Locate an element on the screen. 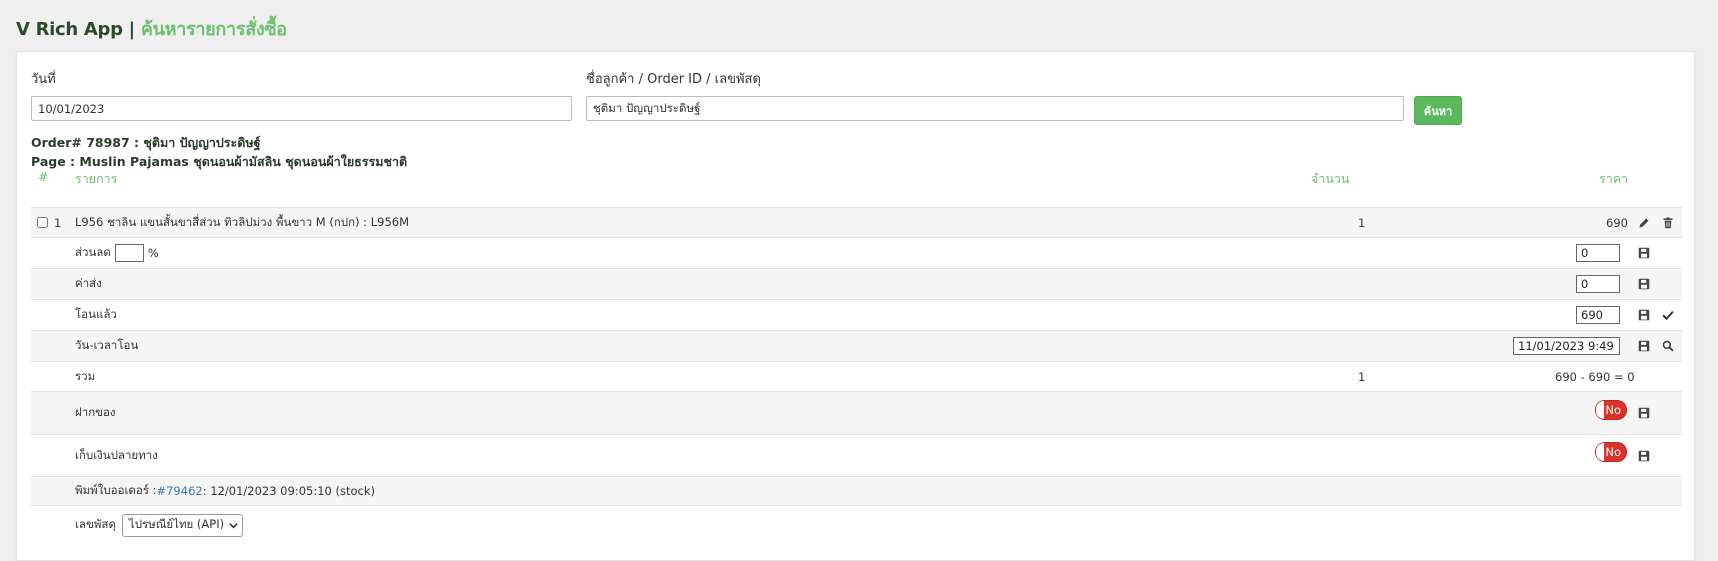  tracking-label: เลขพัสดุ is located at coordinates (95, 524).